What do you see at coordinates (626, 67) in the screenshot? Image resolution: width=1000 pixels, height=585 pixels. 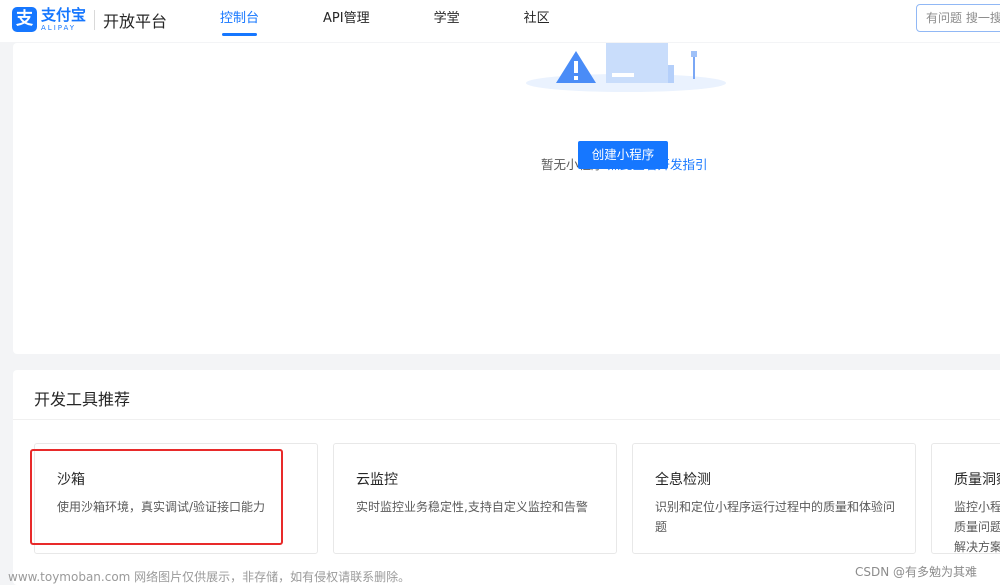 I see `empty-illustration-icon` at bounding box center [626, 67].